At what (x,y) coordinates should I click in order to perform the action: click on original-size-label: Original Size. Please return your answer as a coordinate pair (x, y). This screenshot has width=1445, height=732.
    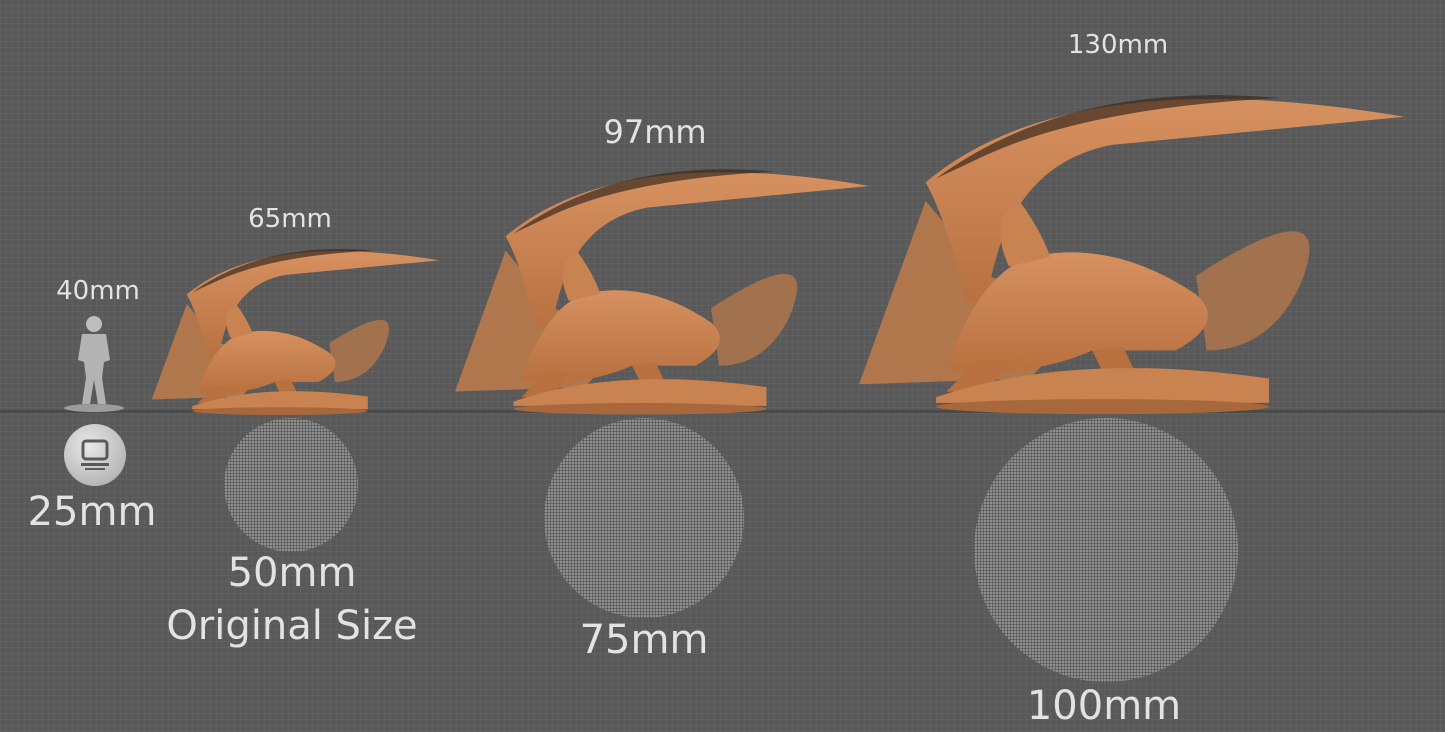
    Looking at the image, I should click on (292, 626).